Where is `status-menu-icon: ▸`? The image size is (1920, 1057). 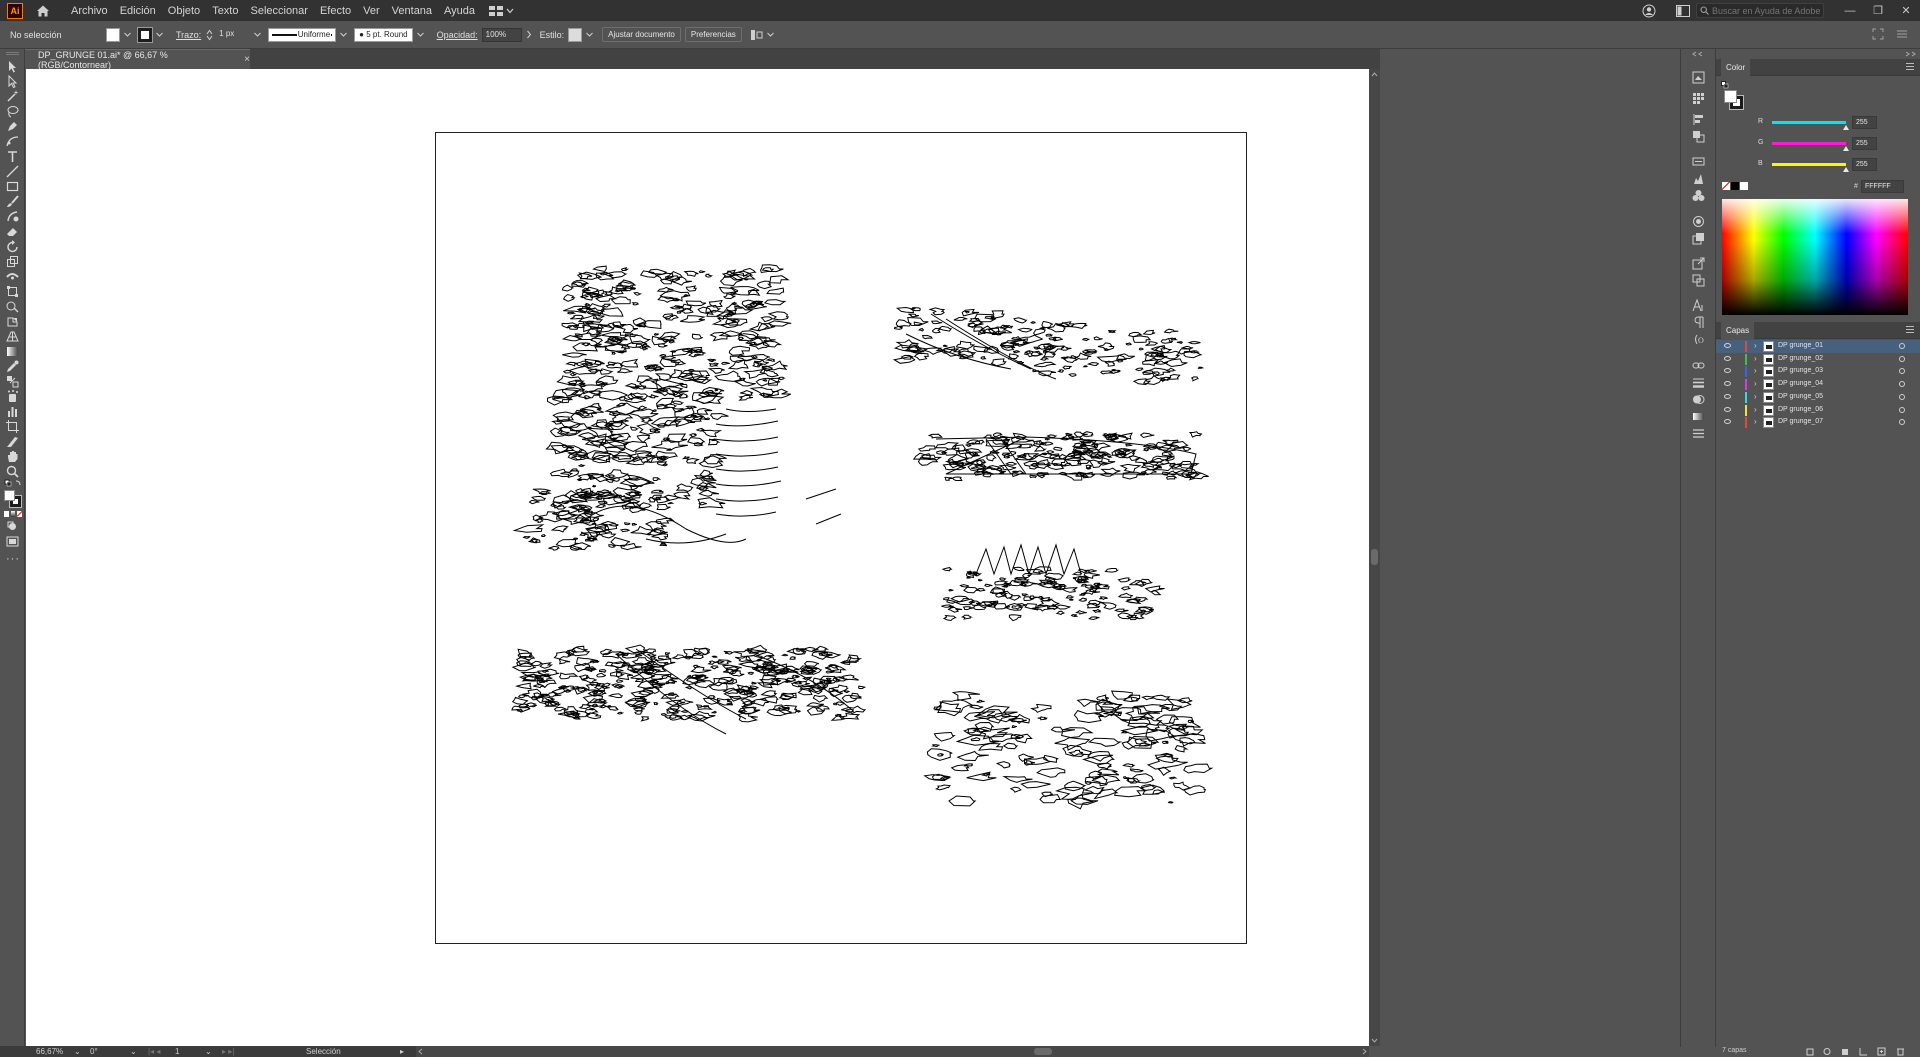 status-menu-icon: ▸ is located at coordinates (402, 1051).